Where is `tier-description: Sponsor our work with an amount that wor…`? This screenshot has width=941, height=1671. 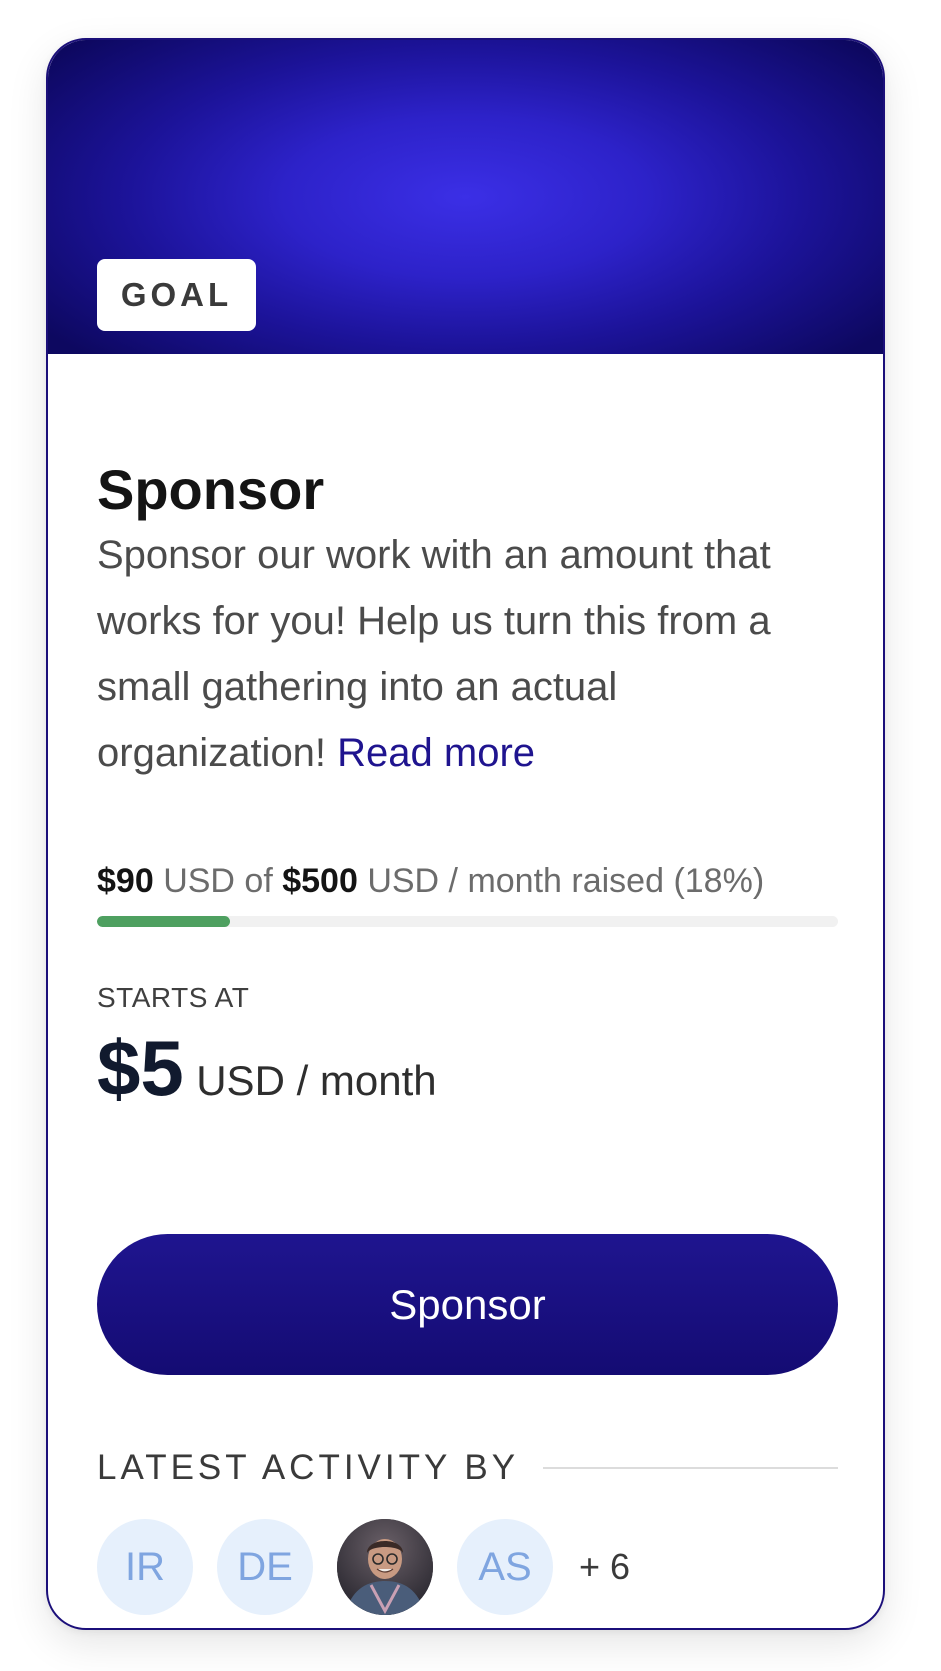
tier-description: Sponsor our work with an amount that wor… is located at coordinates (467, 654).